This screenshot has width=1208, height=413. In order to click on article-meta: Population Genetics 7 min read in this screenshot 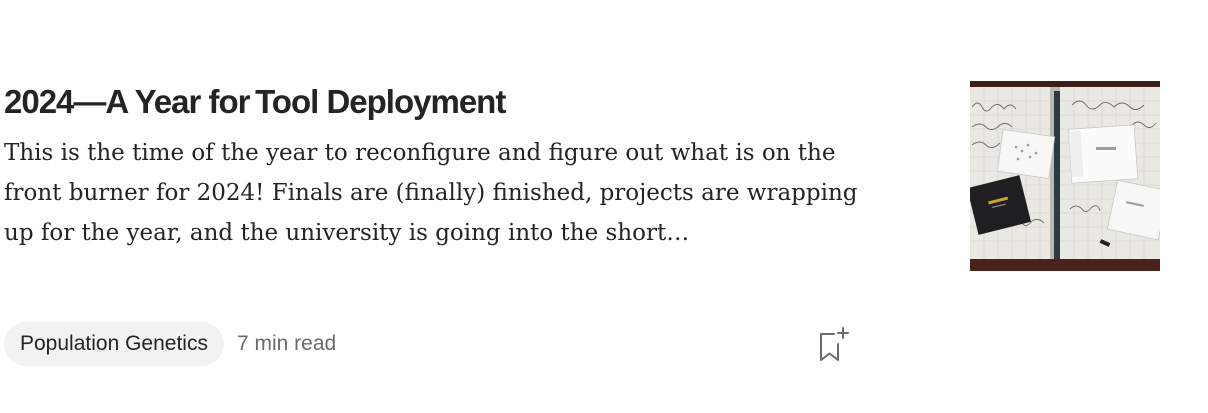, I will do `click(170, 344)`.